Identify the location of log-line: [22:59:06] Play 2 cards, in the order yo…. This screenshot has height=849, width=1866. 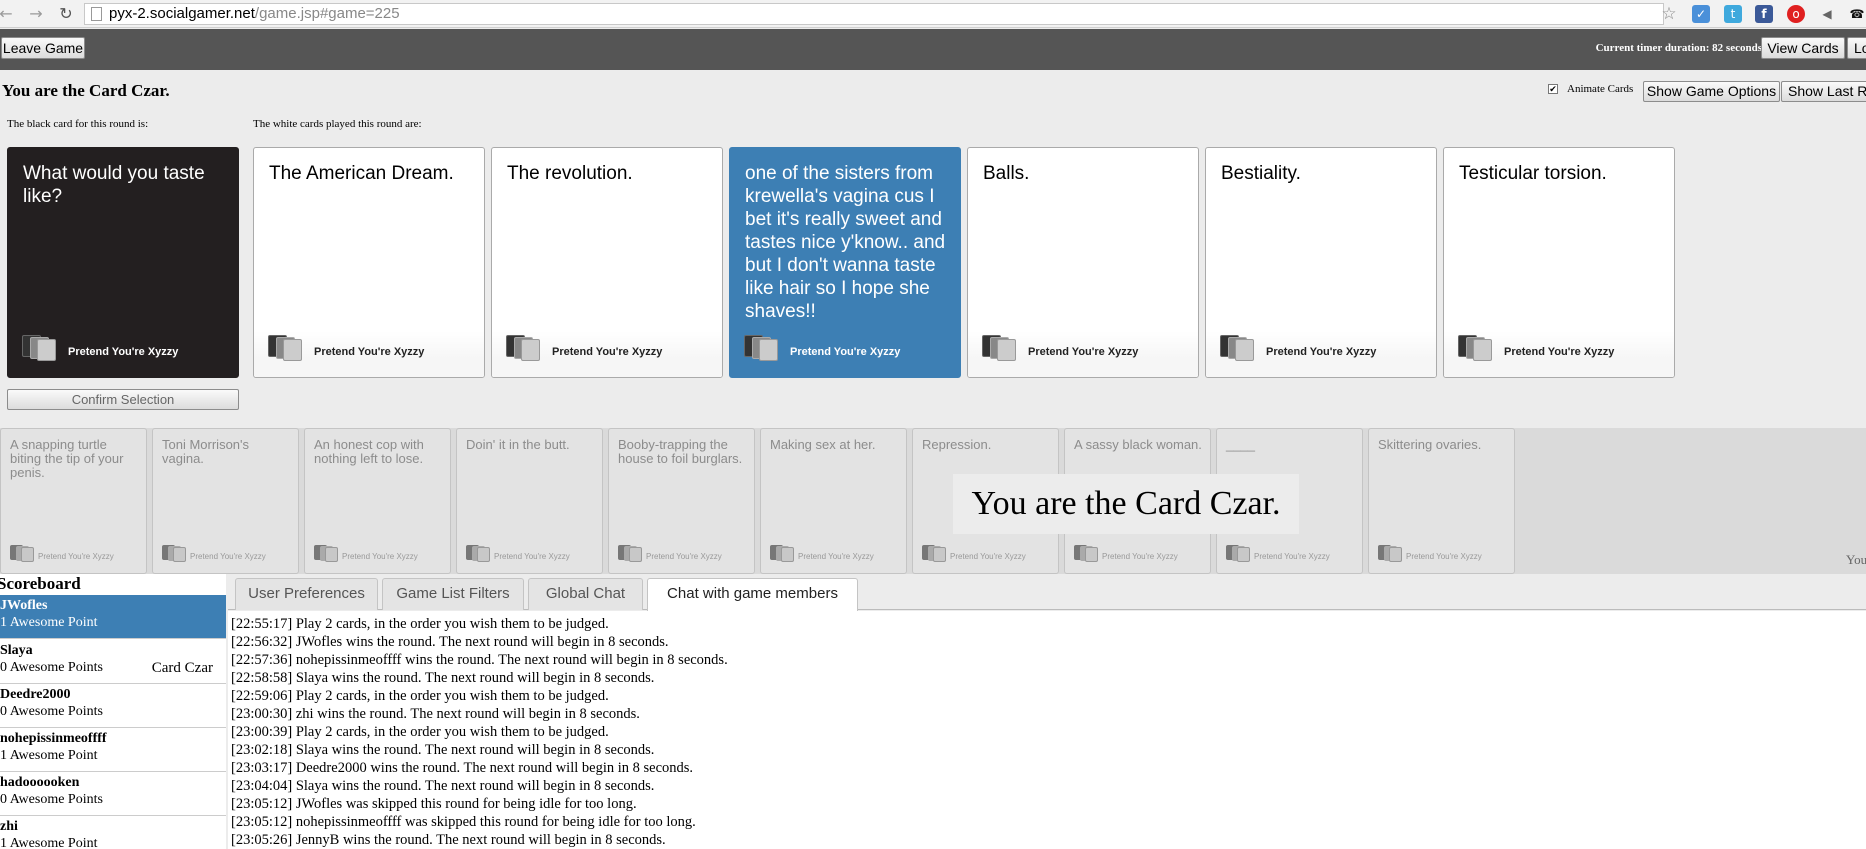
(420, 696).